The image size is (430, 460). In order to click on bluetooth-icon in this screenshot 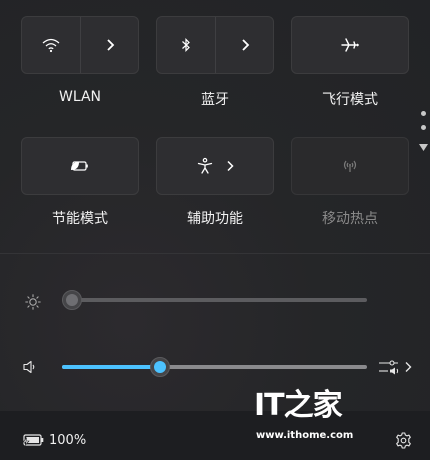, I will do `click(186, 45)`.